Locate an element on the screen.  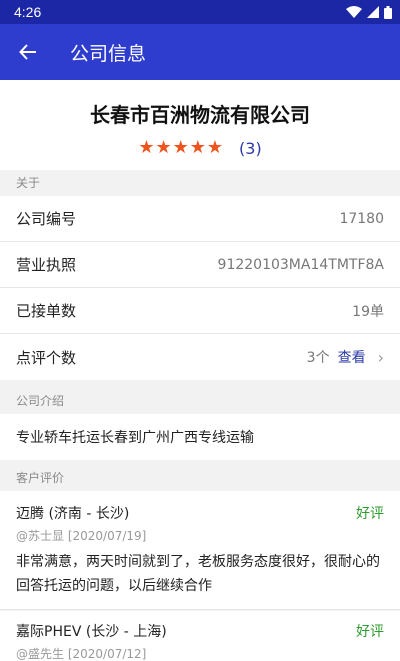
review-header: 嘉际PHEV (长沙 - 上海) 好评 is located at coordinates (200, 631).